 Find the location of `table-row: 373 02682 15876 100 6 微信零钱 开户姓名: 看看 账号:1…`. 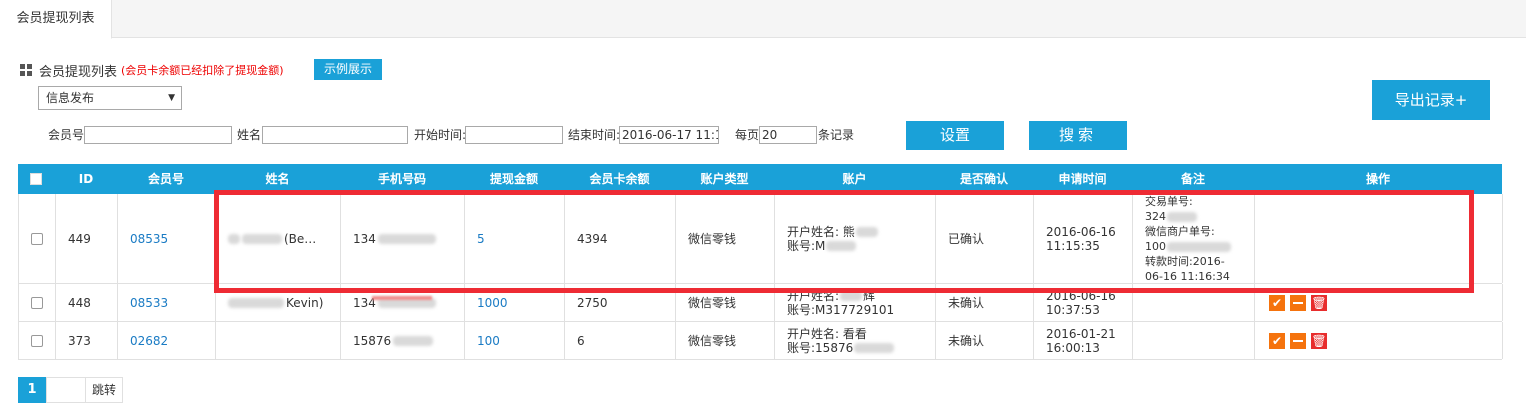

table-row: 373 02682 15876 100 6 微信零钱 开户姓名: 看看 账号:1… is located at coordinates (760, 341).